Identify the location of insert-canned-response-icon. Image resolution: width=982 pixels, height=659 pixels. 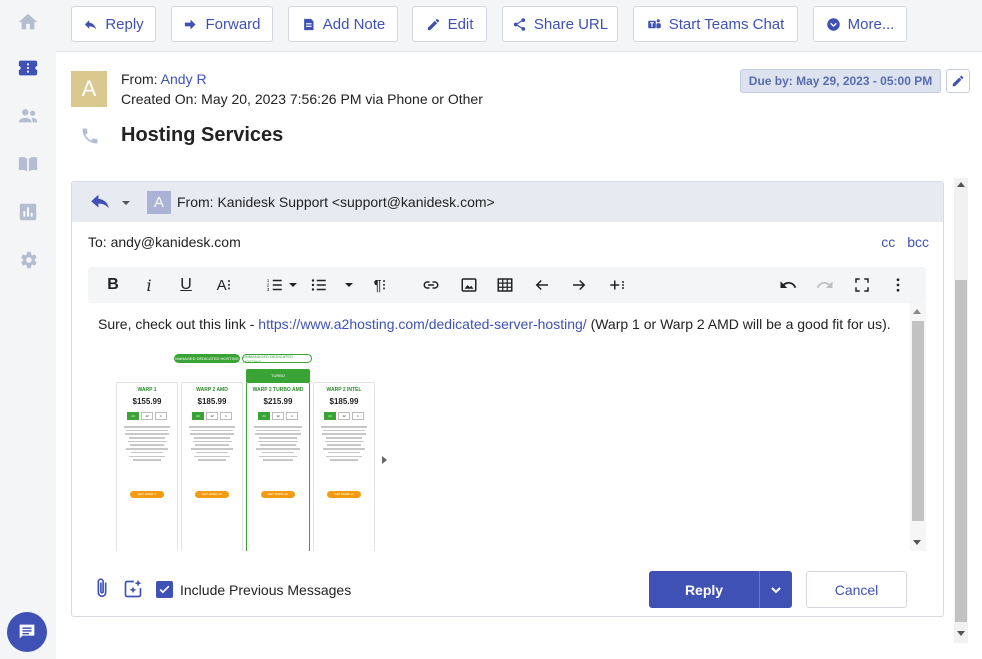
(133, 591).